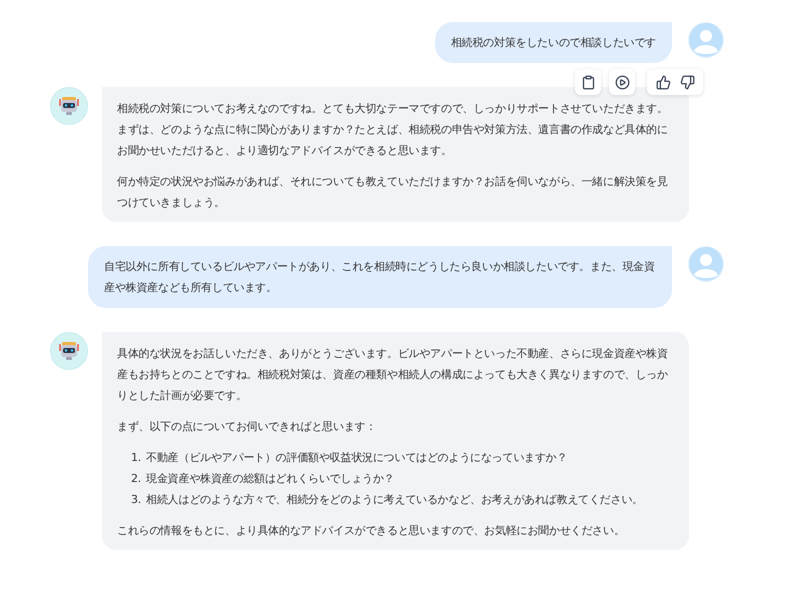 Image resolution: width=797 pixels, height=592 pixels. I want to click on list-item-text: 不動産（ビルやアパート）の評価額や収益状況についてはどのようになっていますか？, so click(357, 458).